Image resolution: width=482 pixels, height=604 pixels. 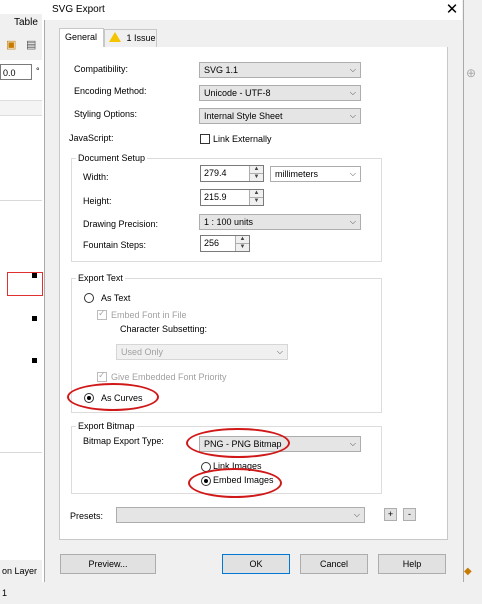 What do you see at coordinates (212, 243) in the screenshot?
I see `fountain-value: 256` at bounding box center [212, 243].